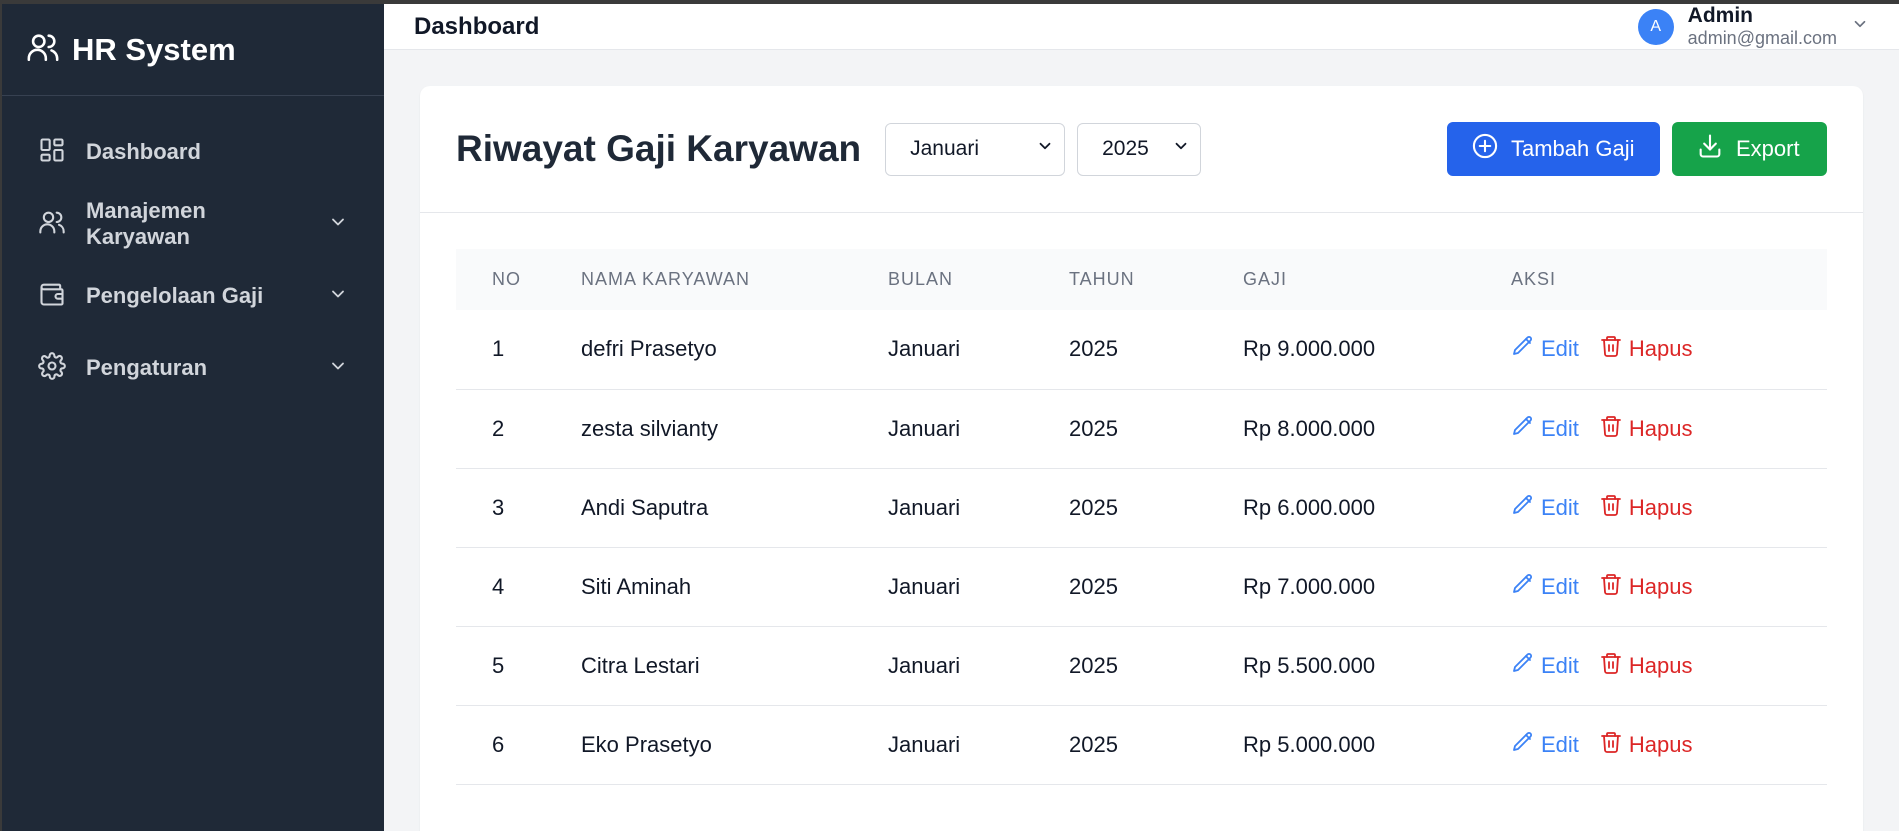 The image size is (1899, 831). I want to click on sidebar-item-pengelolaan-gaji: Pengelolaan Gaji, so click(193, 296).